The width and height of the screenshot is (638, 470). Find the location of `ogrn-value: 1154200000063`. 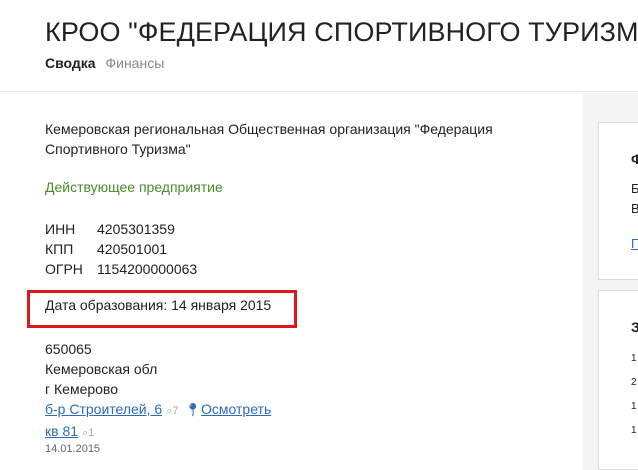

ogrn-value: 1154200000063 is located at coordinates (147, 269).